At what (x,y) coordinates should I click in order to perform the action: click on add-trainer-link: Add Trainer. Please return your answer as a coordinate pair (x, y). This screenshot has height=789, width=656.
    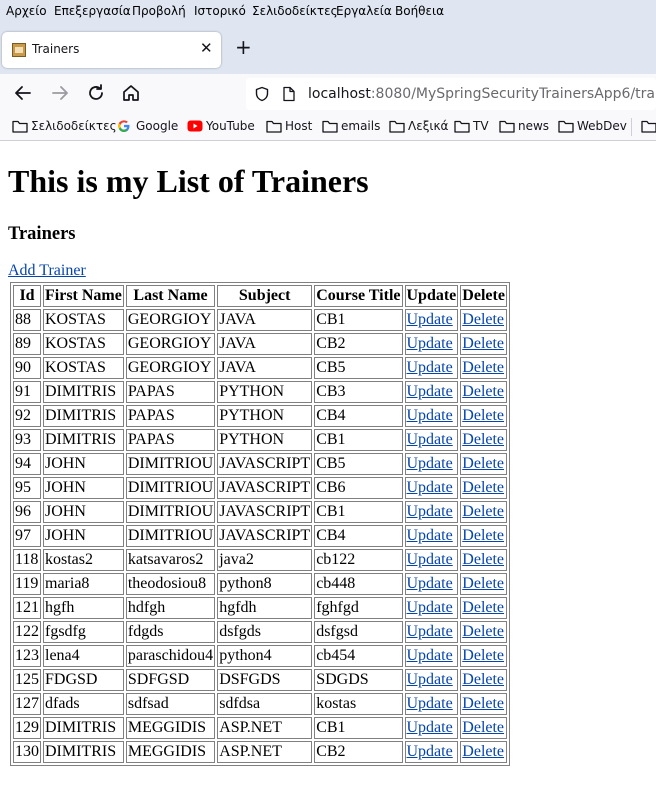
    Looking at the image, I should click on (47, 271).